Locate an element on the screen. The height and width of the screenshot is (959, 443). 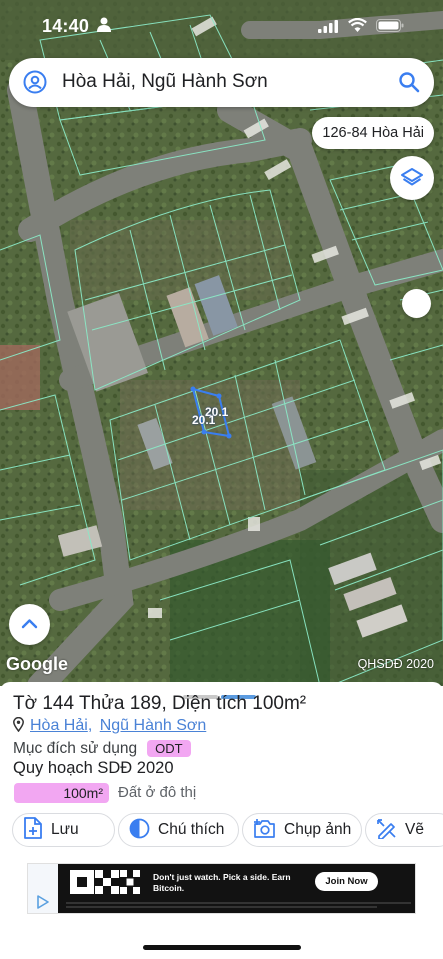
okx-logo is located at coordinates (105, 882).